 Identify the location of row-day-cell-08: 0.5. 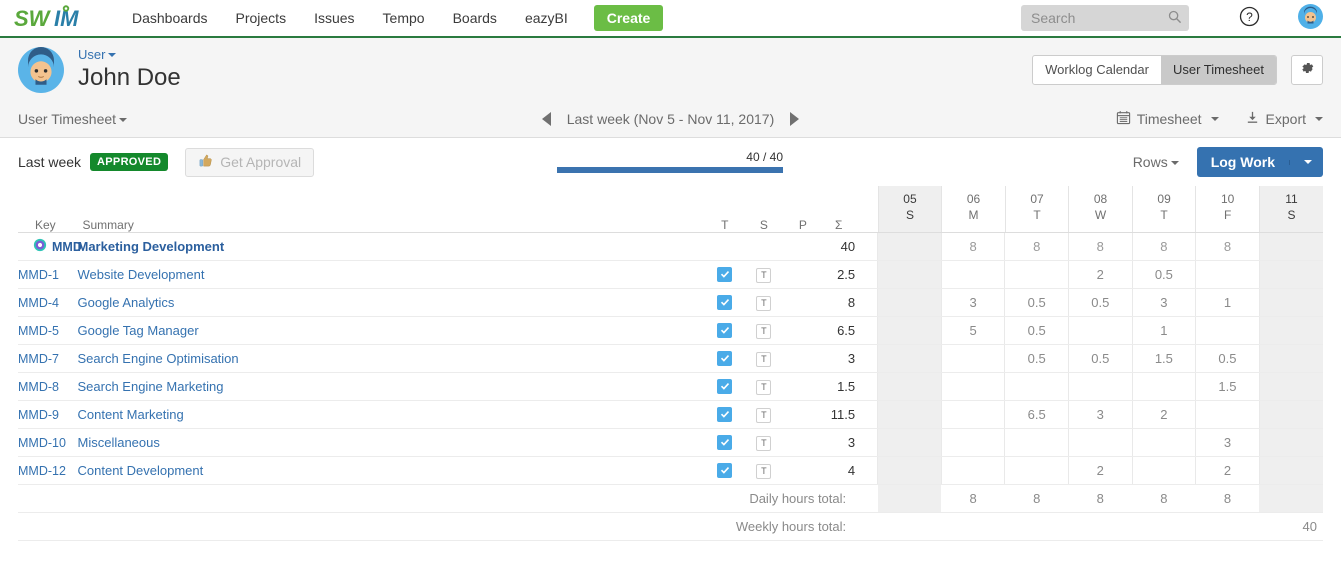
(1100, 358).